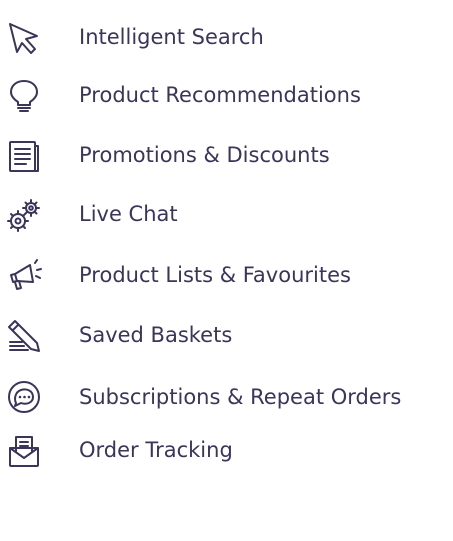  Describe the element at coordinates (24, 215) in the screenshot. I see `gears-icon` at that location.